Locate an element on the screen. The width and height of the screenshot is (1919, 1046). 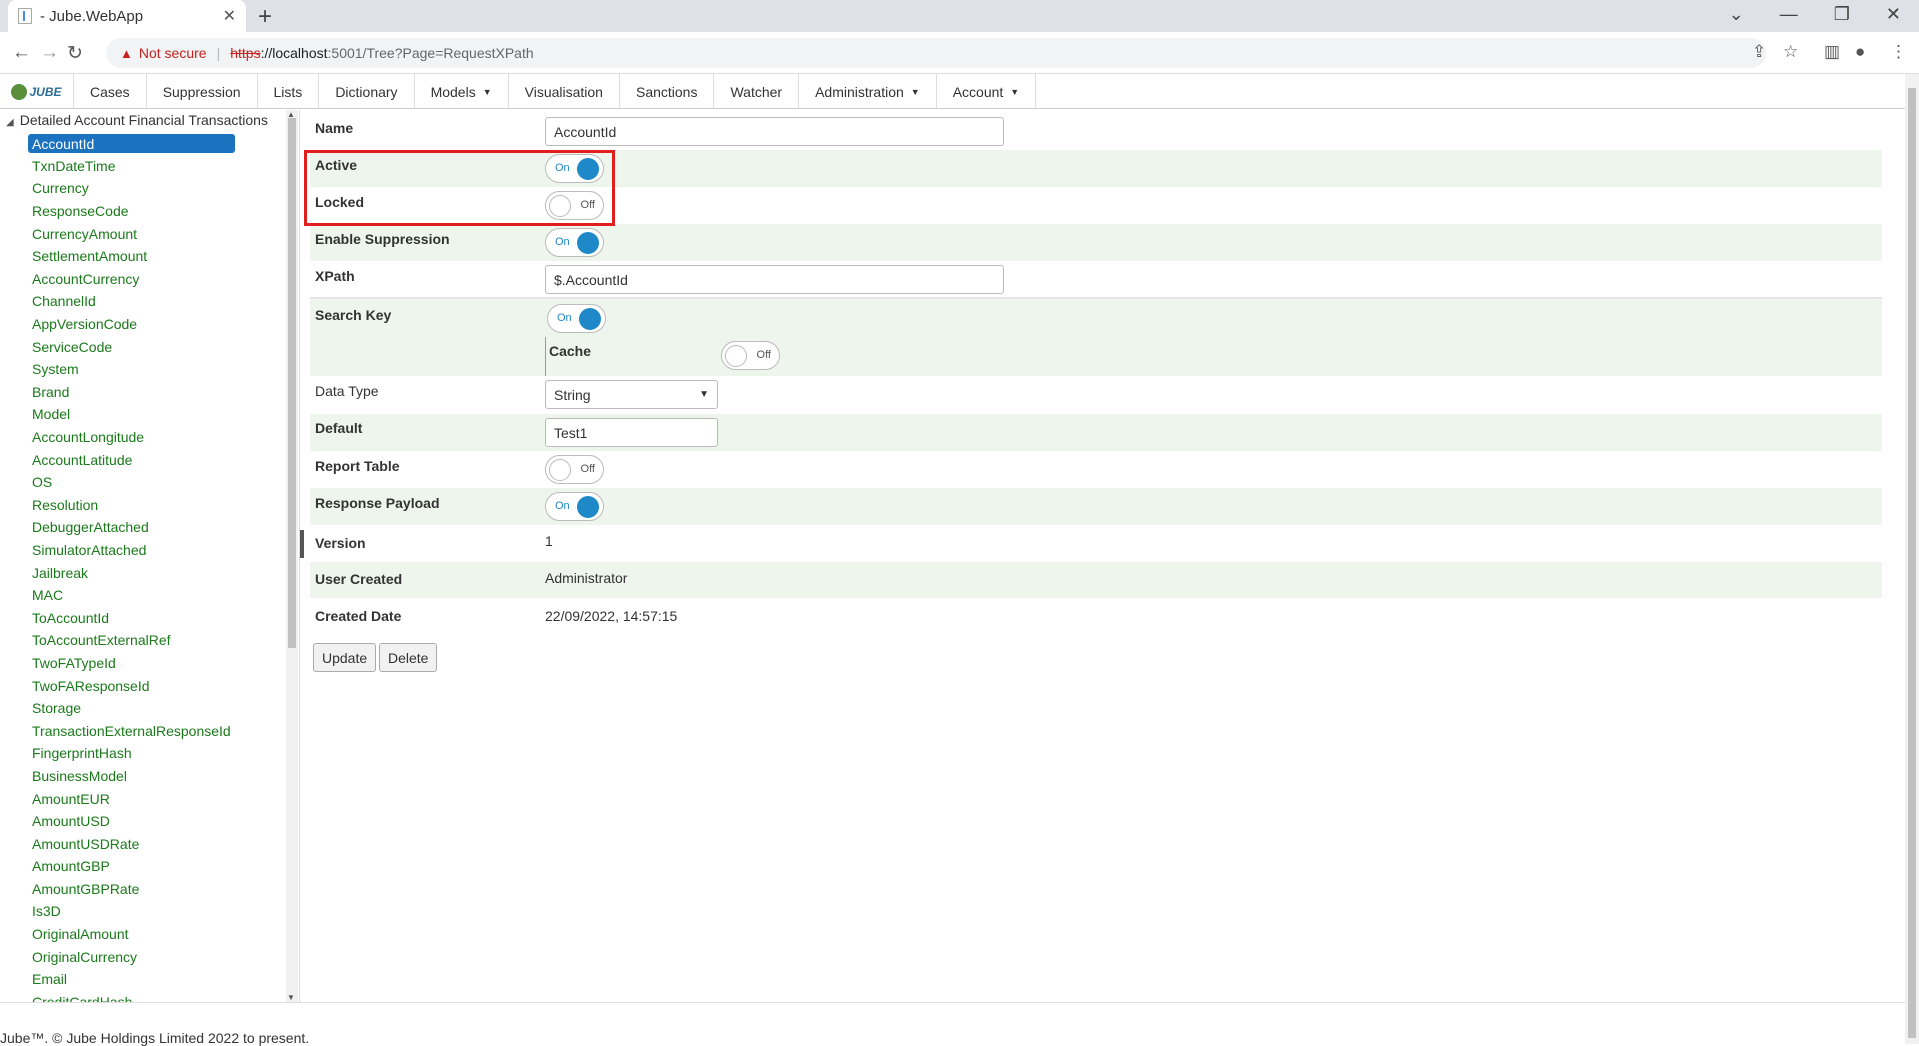
panel-splitter-handle is located at coordinates (302, 544).